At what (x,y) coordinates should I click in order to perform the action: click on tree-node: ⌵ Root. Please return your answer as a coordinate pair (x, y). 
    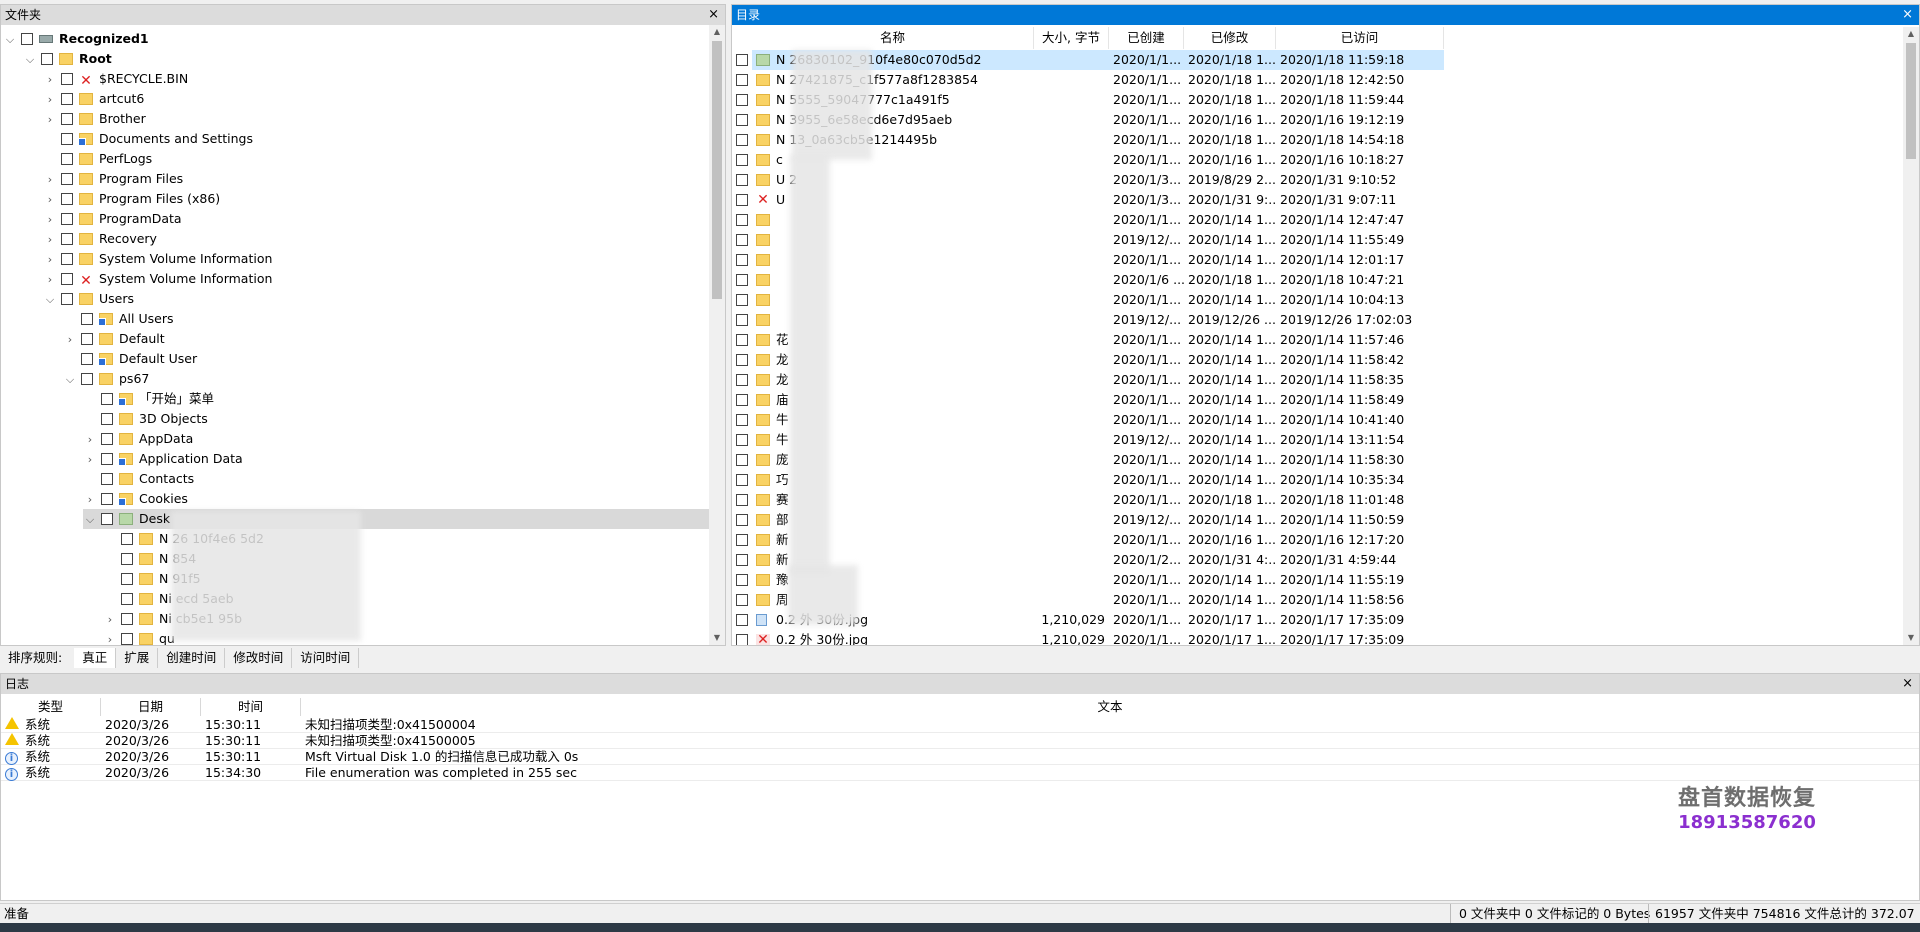
    Looking at the image, I should click on (67, 59).